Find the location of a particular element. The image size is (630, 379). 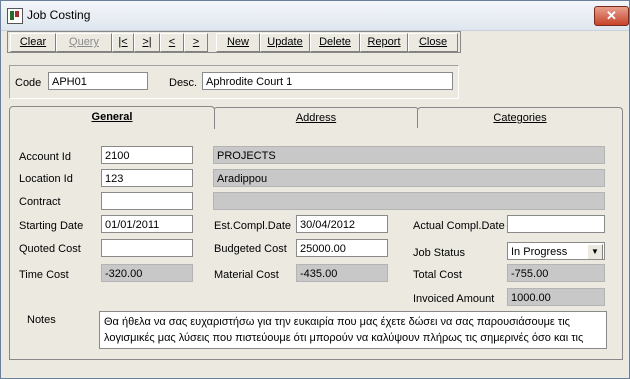

starting-date-field: 01/01/2011 is located at coordinates (147, 224).